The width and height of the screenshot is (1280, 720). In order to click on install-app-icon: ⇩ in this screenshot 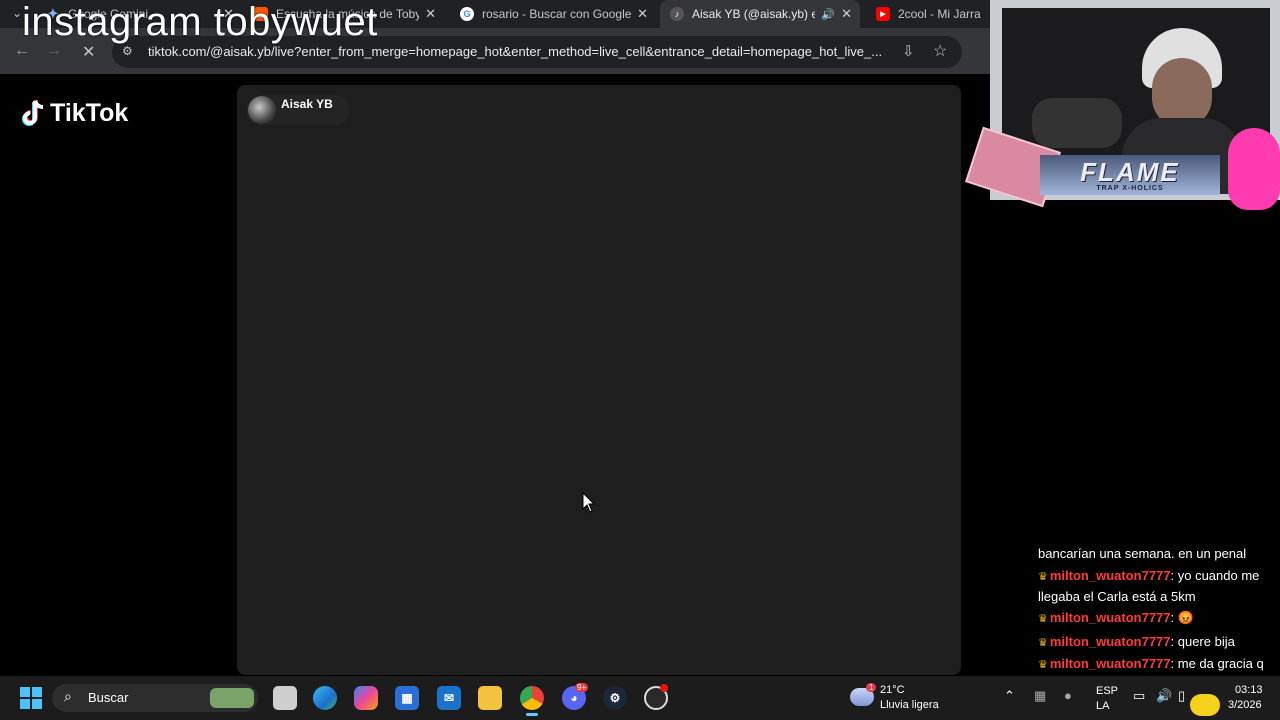, I will do `click(908, 51)`.